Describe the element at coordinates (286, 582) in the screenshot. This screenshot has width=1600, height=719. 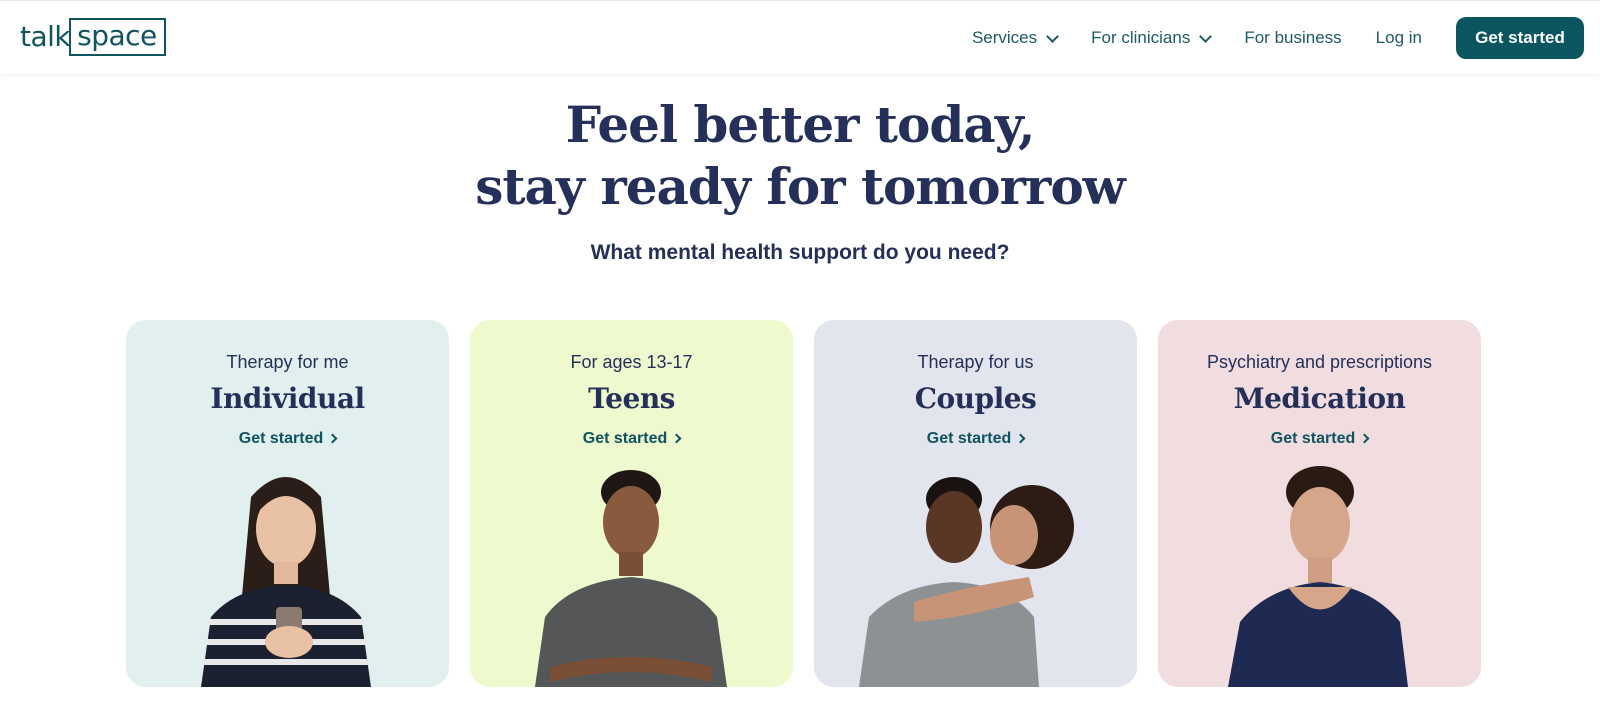
I see `individual-person-image` at that location.